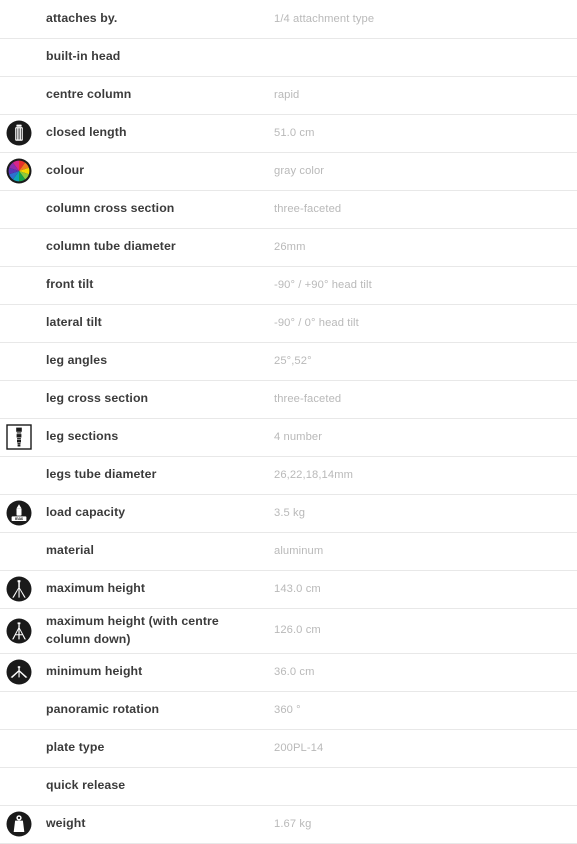 Image resolution: width=577 pixels, height=844 pixels. I want to click on spec-icon-cell: max, so click(23, 513).